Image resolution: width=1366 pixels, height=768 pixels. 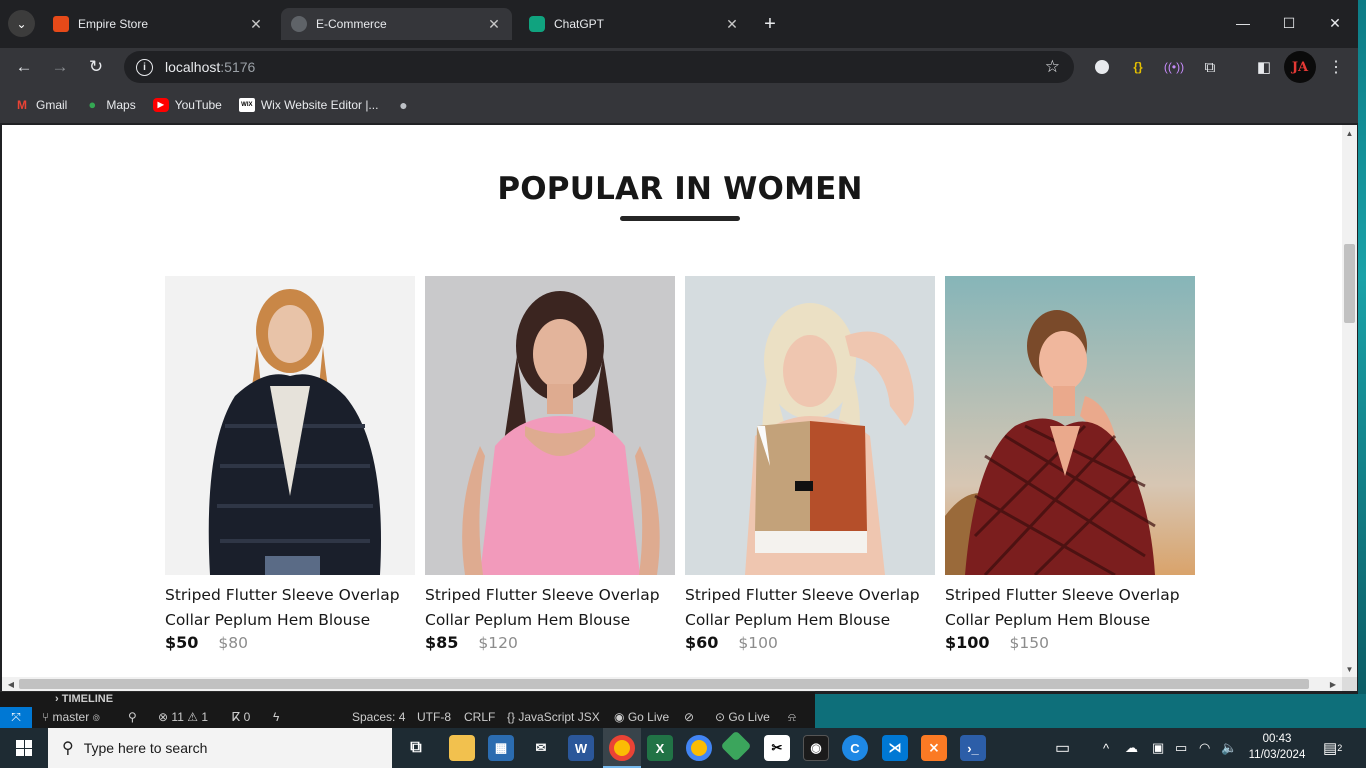 What do you see at coordinates (21, 23) in the screenshot?
I see `tab-search-button: ⌄` at bounding box center [21, 23].